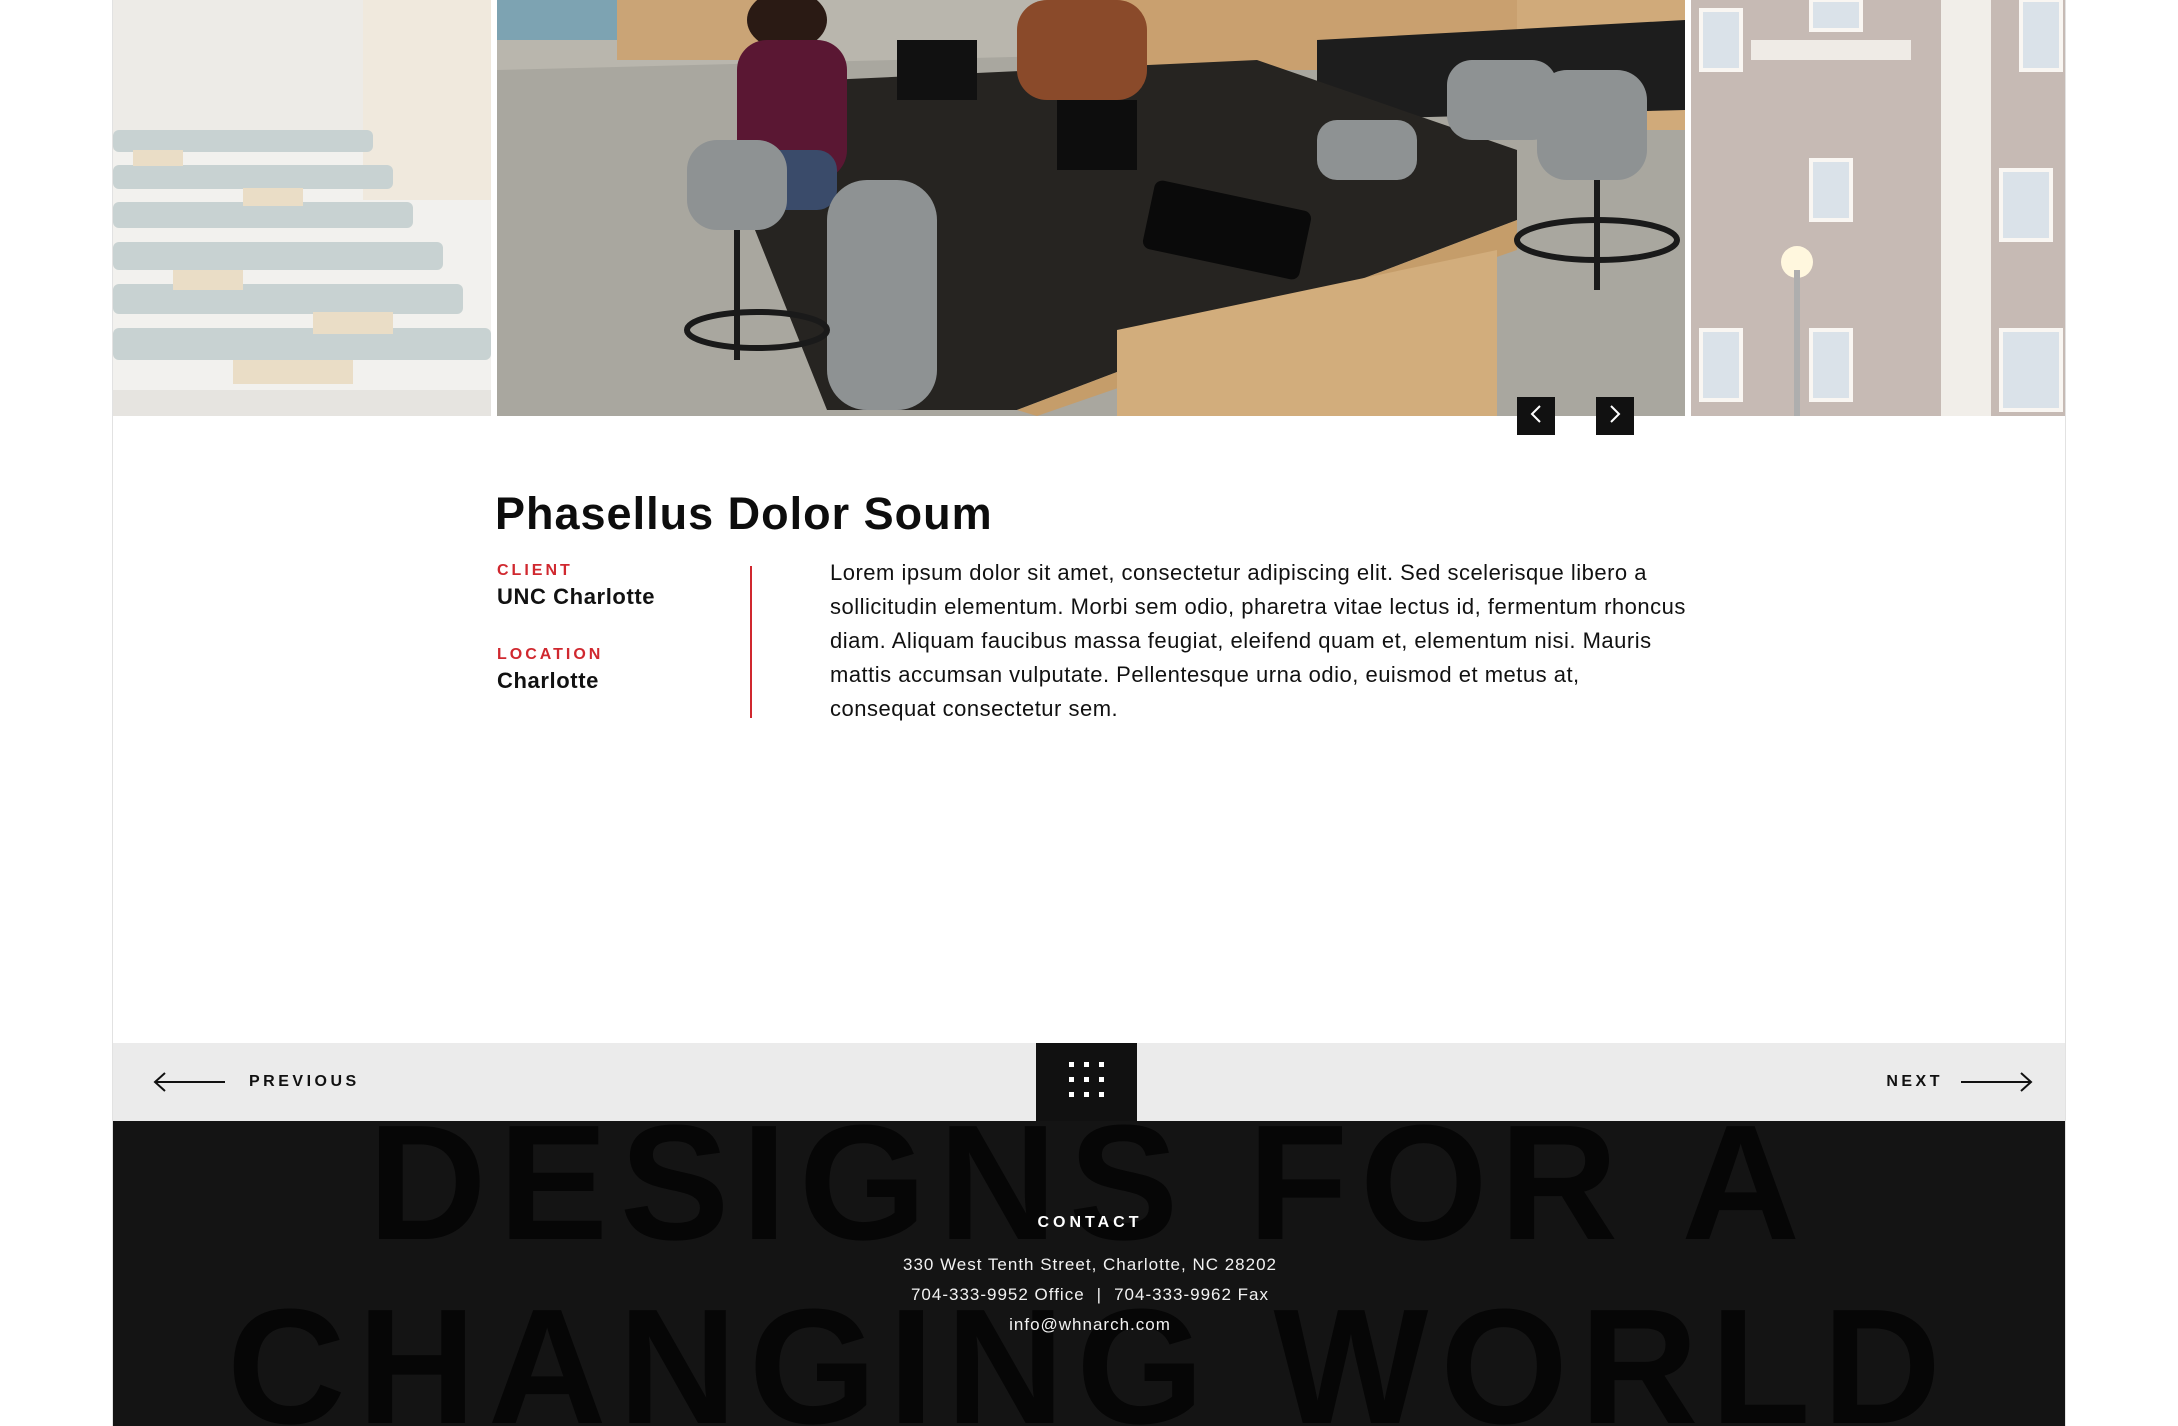  I want to click on next-label: NEXT, so click(1914, 1081).